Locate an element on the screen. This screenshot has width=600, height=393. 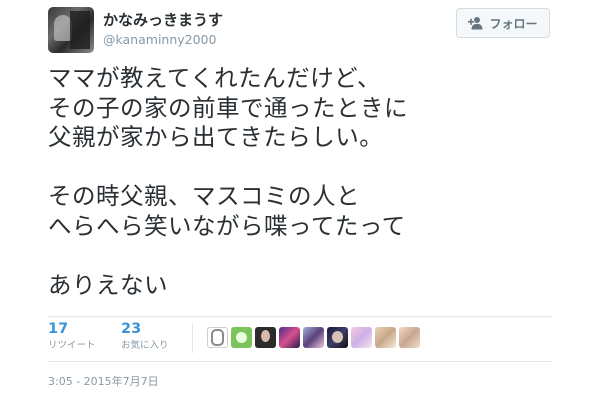
tweet-line: ママが教えてくれたんだけど、 is located at coordinates (214, 78).